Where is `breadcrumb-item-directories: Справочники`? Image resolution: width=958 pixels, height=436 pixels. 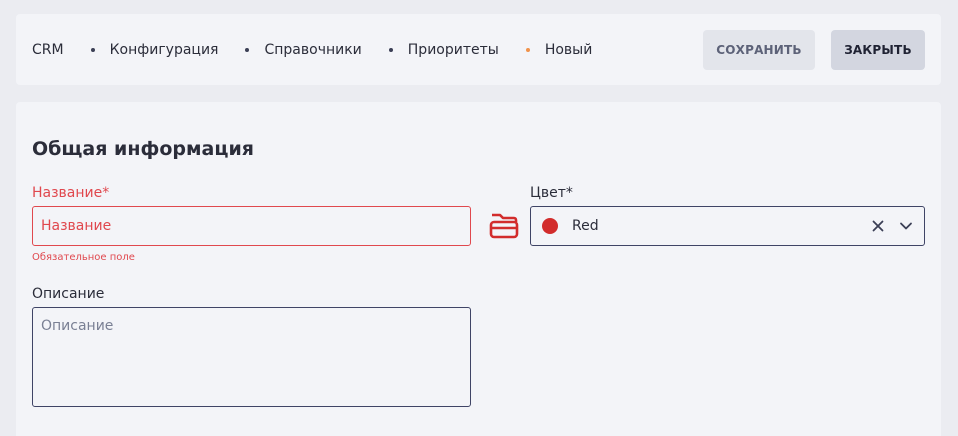
breadcrumb-item-directories: Справочники is located at coordinates (312, 50).